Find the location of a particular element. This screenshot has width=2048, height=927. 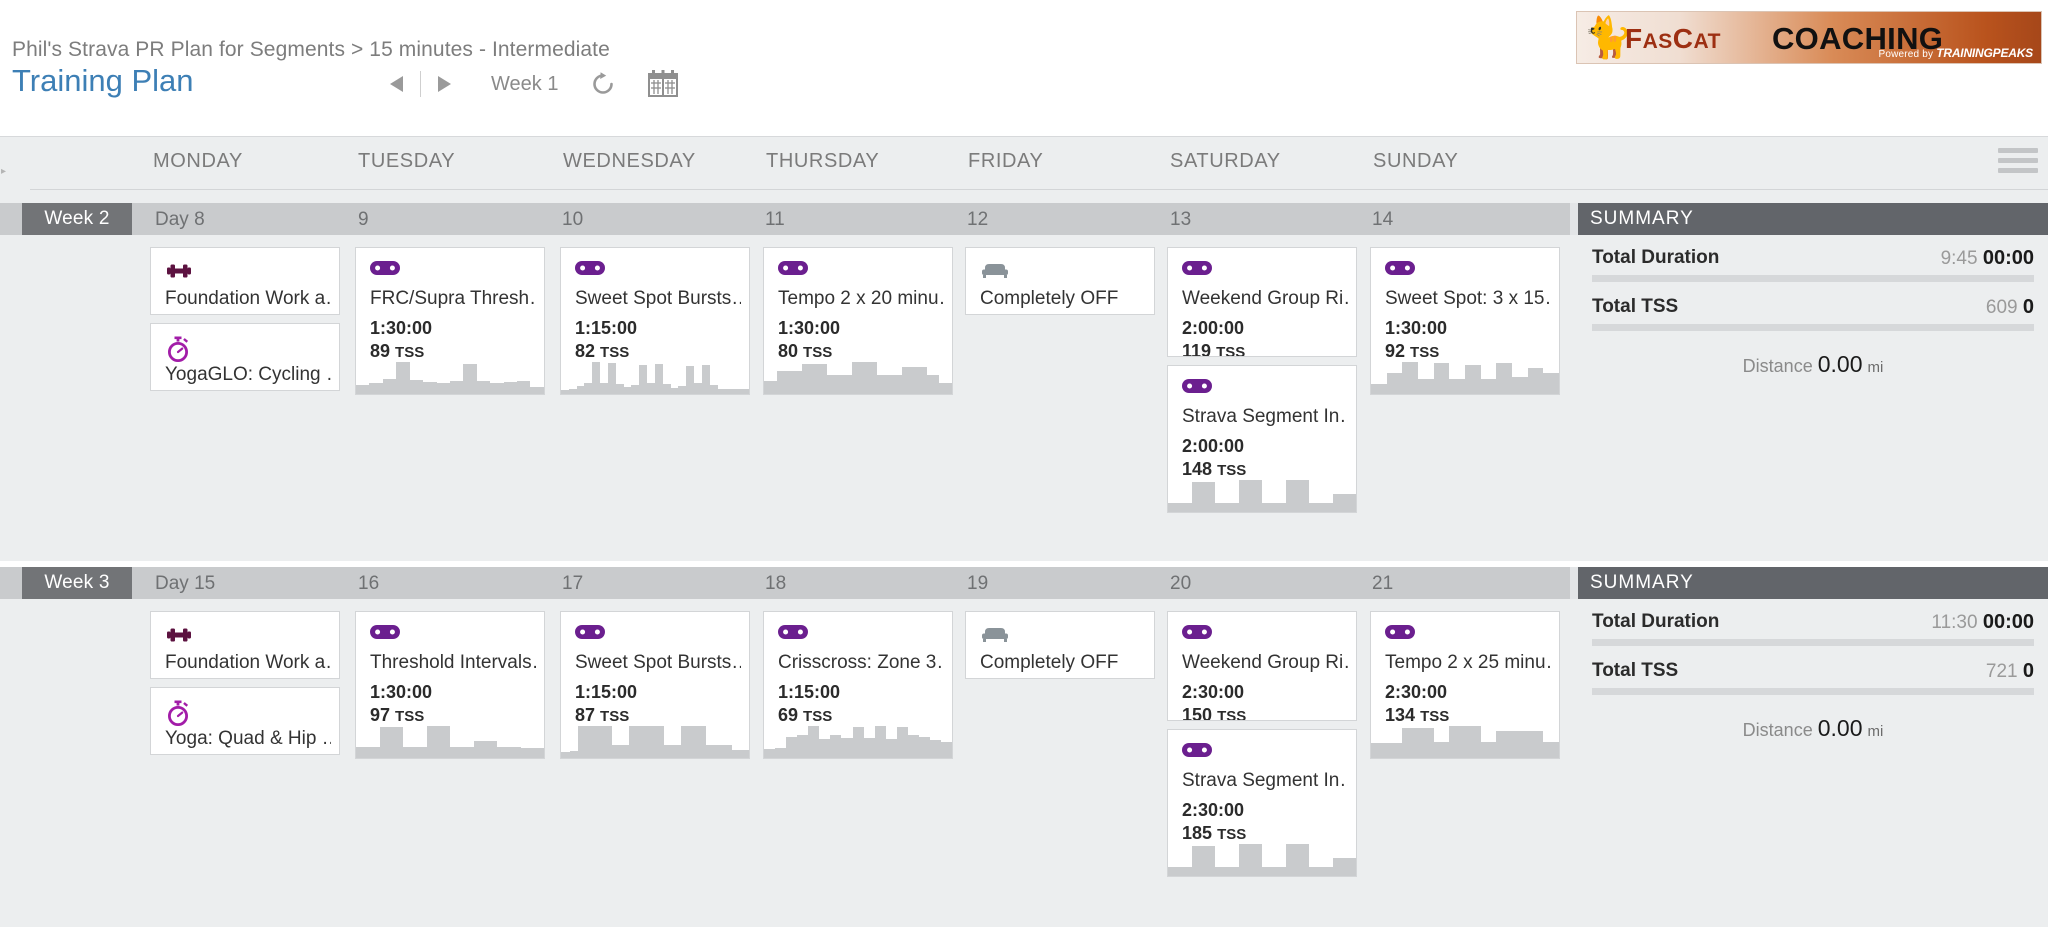

day-column-sunday: Tempo 2 x 25 minu… 2:30:00 134 TSS is located at coordinates (1465, 683).